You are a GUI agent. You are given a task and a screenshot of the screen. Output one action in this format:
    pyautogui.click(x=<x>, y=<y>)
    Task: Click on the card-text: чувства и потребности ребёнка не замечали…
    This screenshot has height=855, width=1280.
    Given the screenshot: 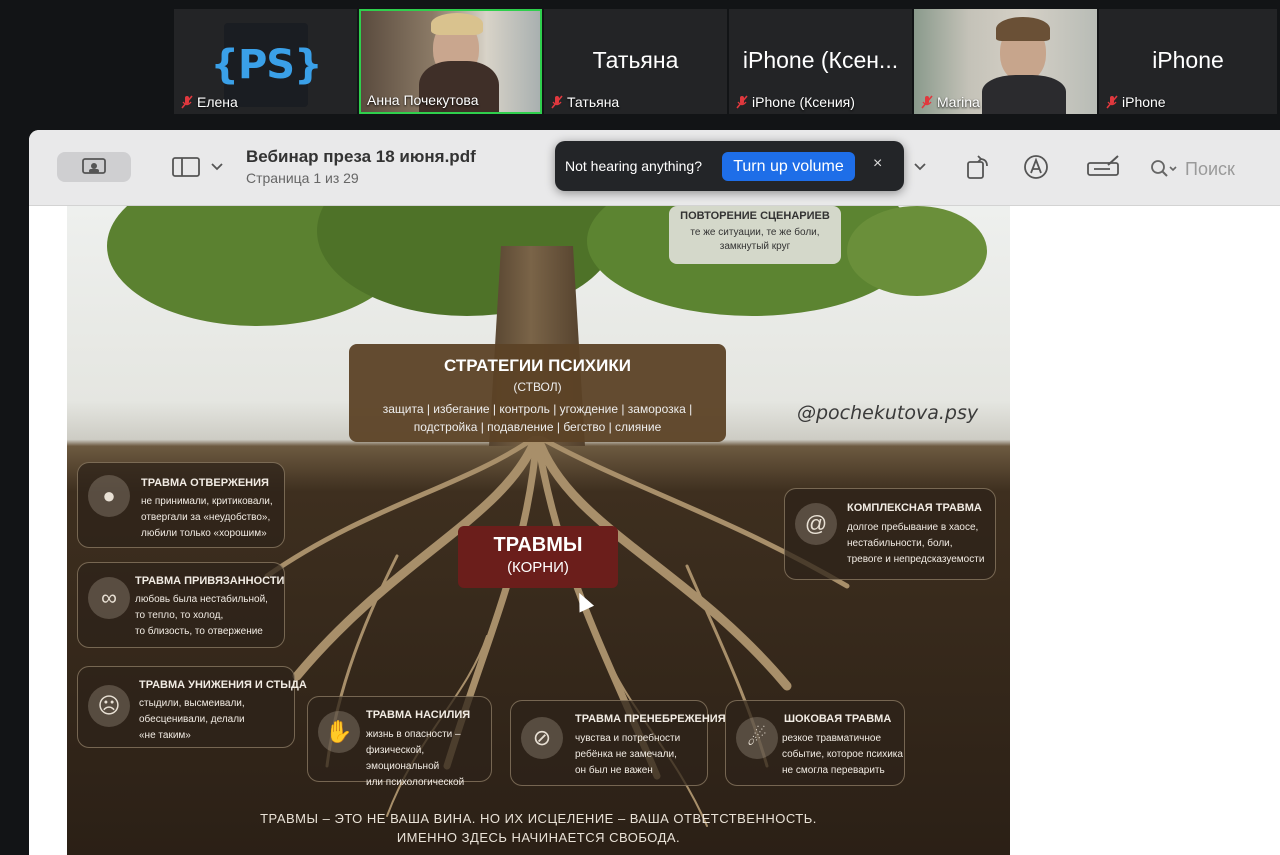 What is the action you would take?
    pyautogui.click(x=628, y=754)
    